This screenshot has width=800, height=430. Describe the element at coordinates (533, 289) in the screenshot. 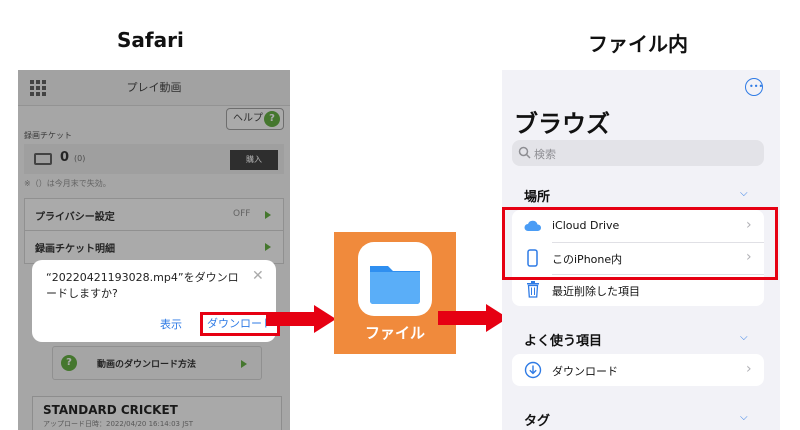

I see `trash-icon` at that location.